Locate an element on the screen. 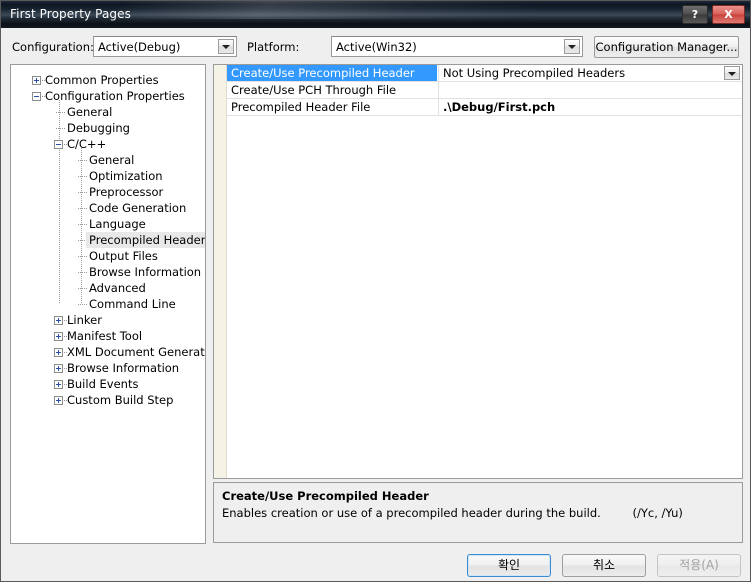 This screenshot has height=582, width=751. apply-button: 적용(A) is located at coordinates (699, 565).